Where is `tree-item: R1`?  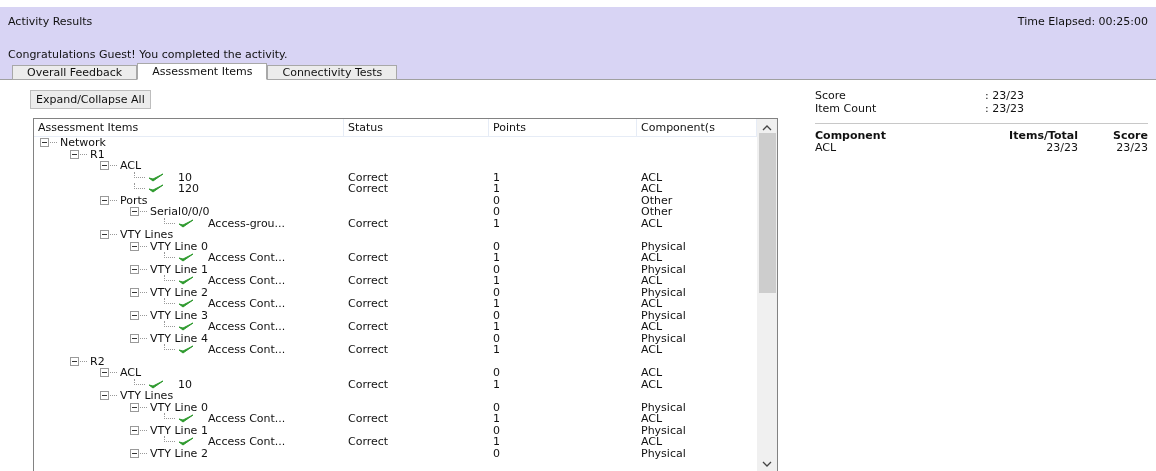 tree-item: R1 is located at coordinates (97, 154).